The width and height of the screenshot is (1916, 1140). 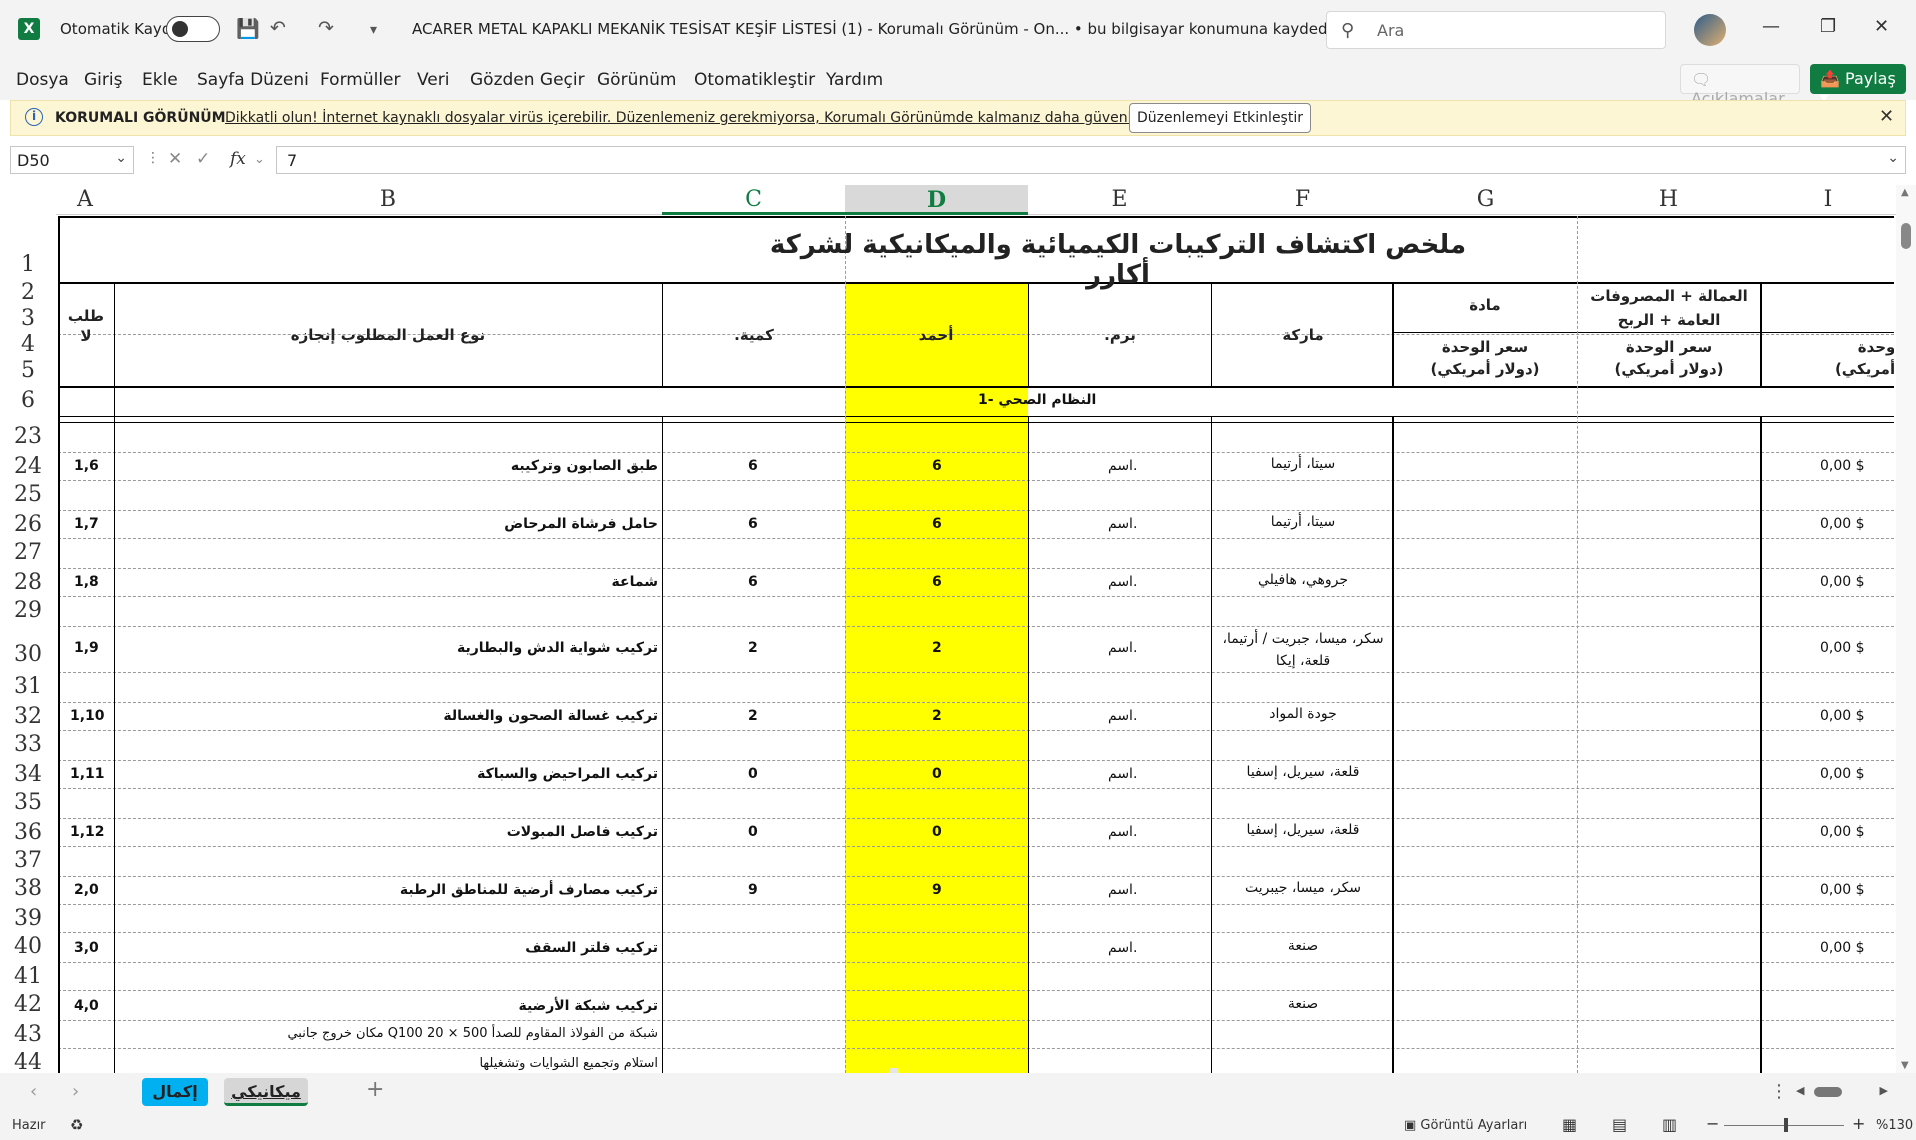 I want to click on search-placeholder: Ara, so click(x=1391, y=30).